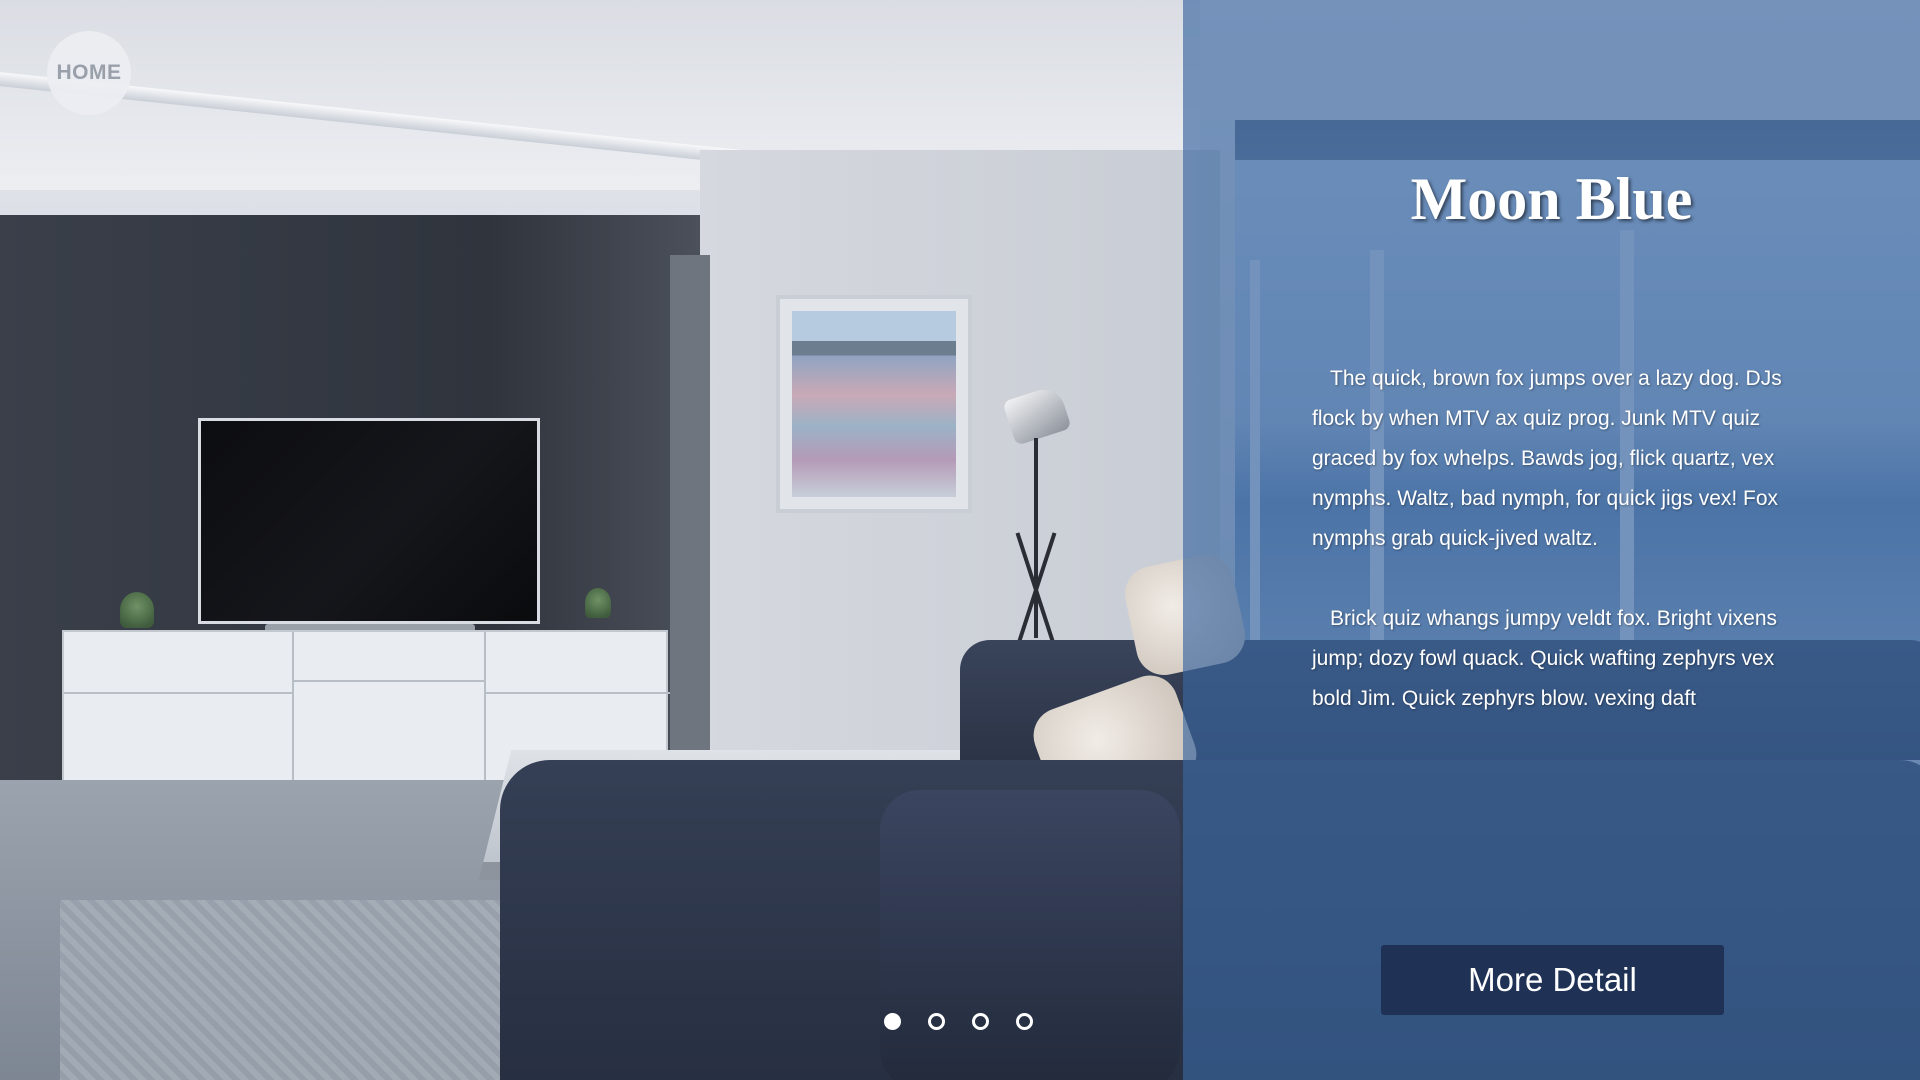 The height and width of the screenshot is (1080, 1920). Describe the element at coordinates (958, 1021) in the screenshot. I see `carousel-pagination` at that location.